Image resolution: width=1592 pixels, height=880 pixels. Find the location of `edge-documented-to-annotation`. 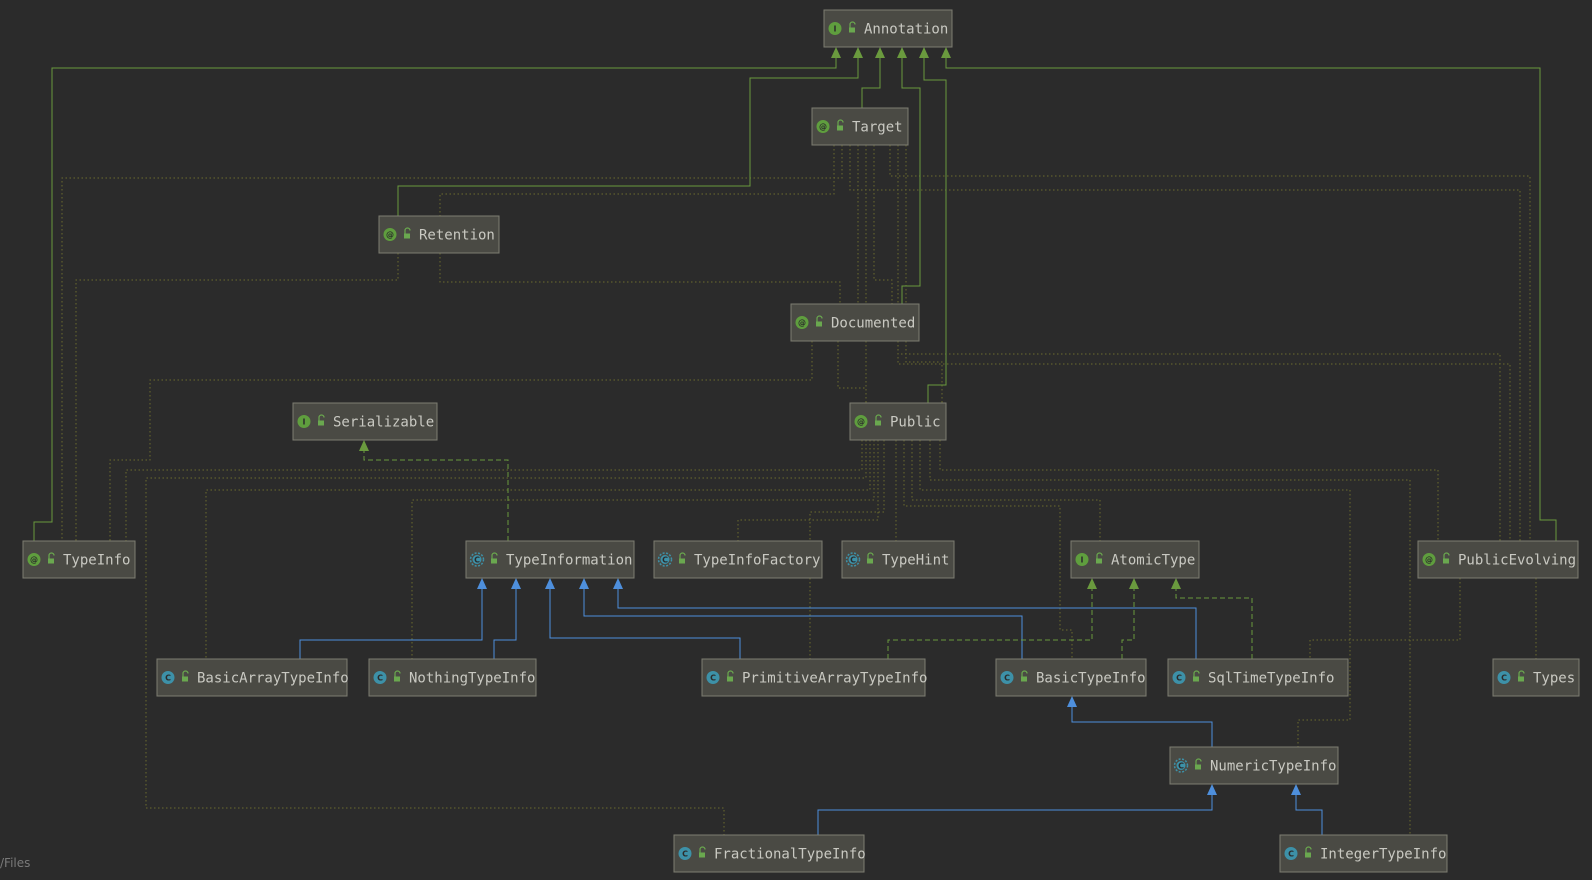

edge-documented-to-annotation is located at coordinates (911, 180).